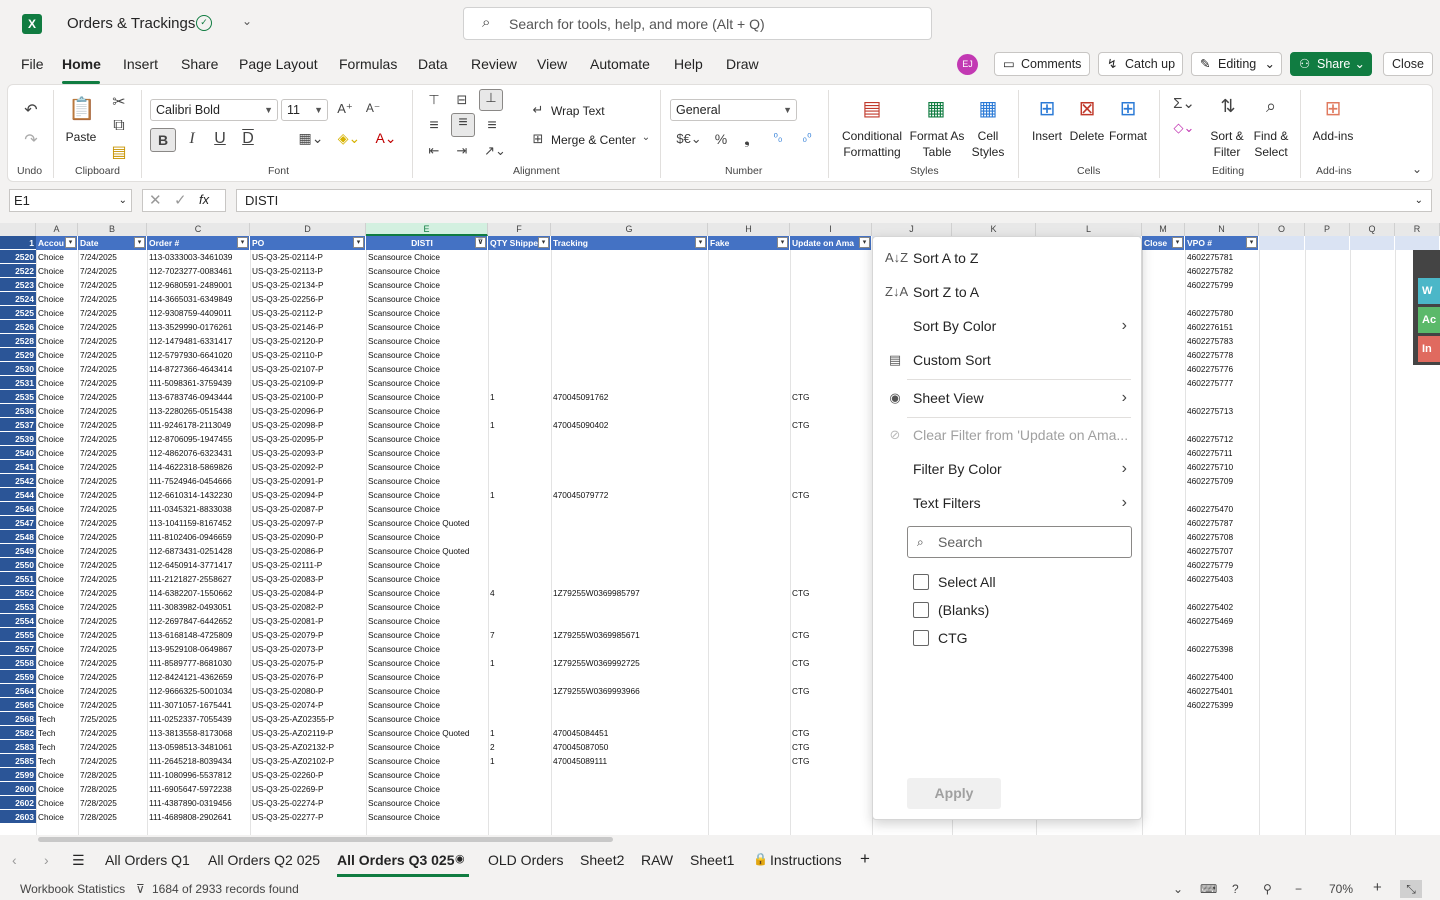  Describe the element at coordinates (538, 110) in the screenshot. I see `wrap-text-icon: ↵` at that location.